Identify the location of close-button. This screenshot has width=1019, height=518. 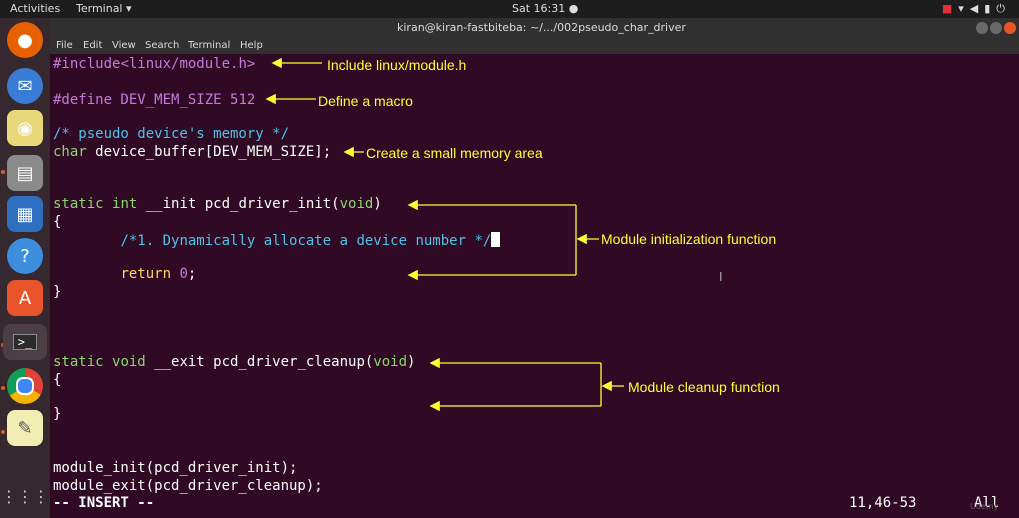
(1010, 28).